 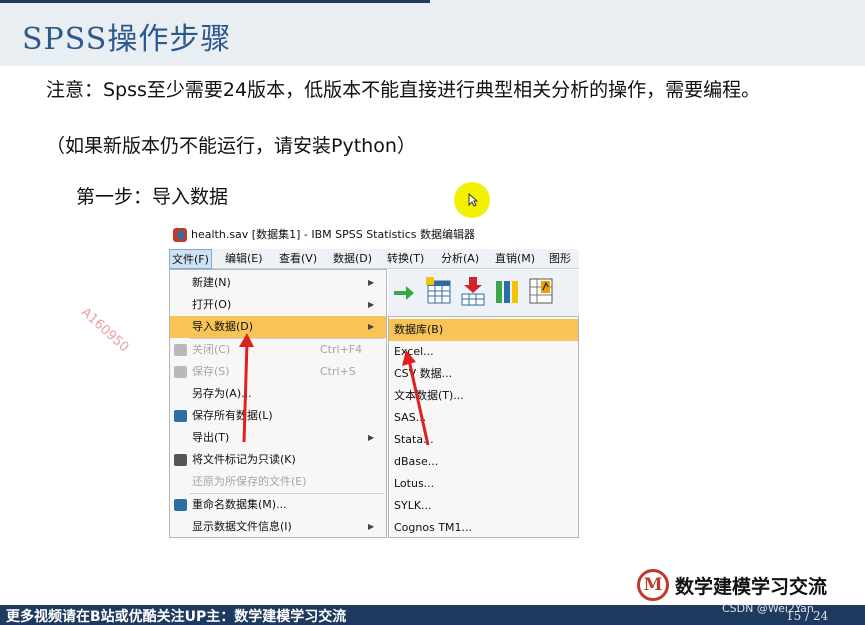 What do you see at coordinates (278, 372) in the screenshot?
I see `file-menu-save: 保存(S) Ctrl+S` at bounding box center [278, 372].